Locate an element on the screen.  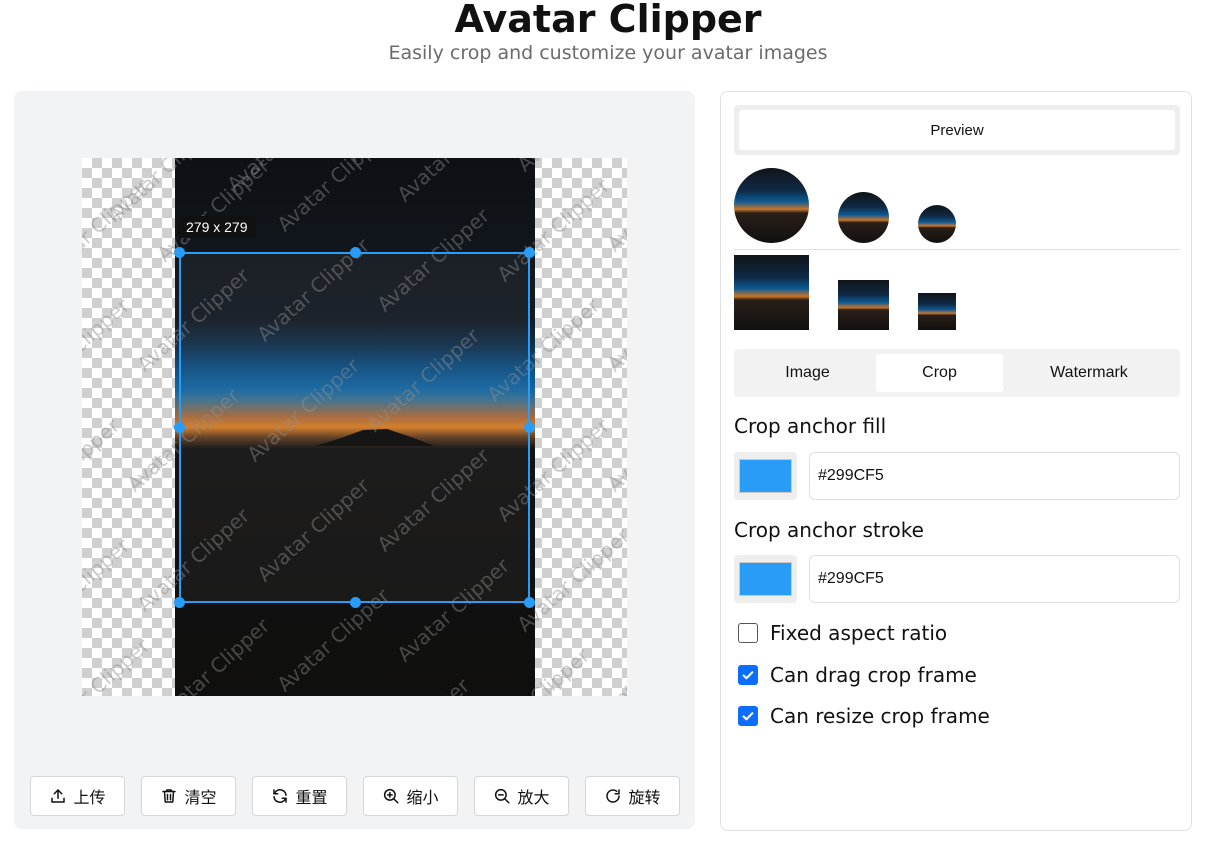
preview-tab-bar: Preview is located at coordinates (957, 130).